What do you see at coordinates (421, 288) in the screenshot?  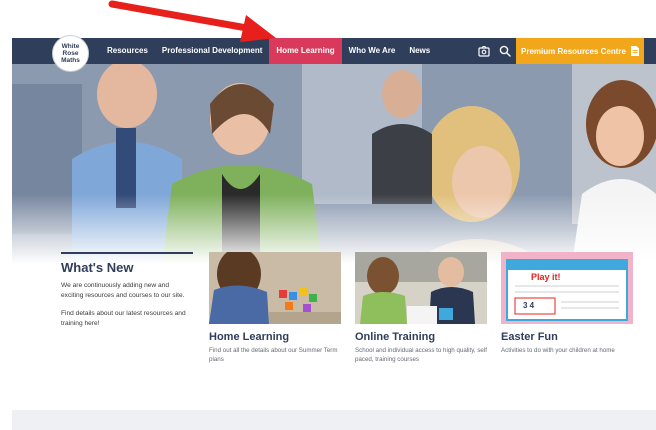 I see `online-training-image` at bounding box center [421, 288].